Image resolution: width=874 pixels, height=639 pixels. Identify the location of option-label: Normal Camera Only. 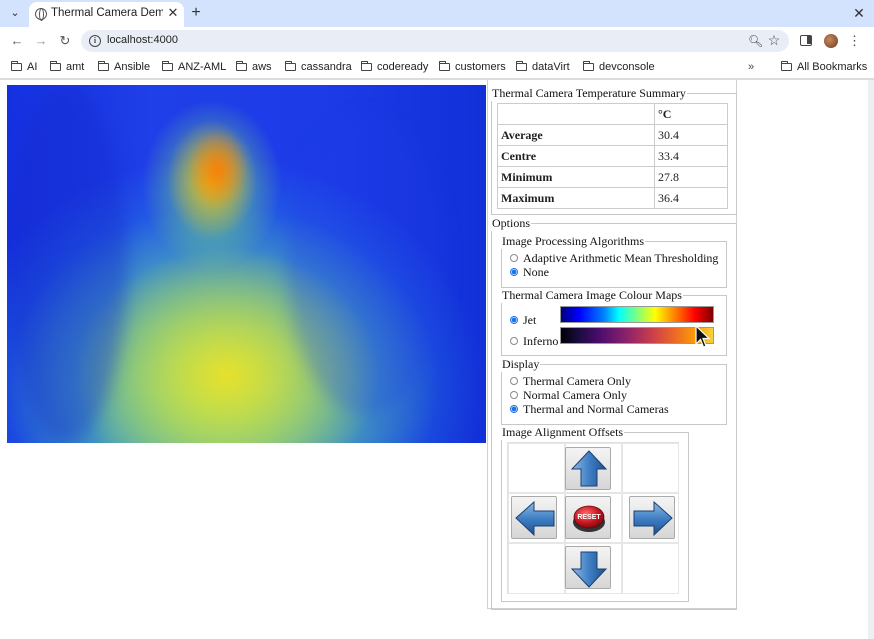
(575, 395).